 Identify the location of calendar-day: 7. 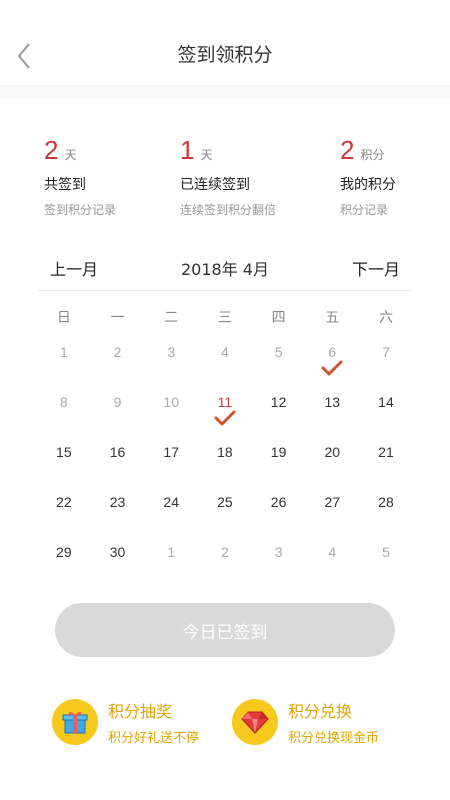
(386, 359).